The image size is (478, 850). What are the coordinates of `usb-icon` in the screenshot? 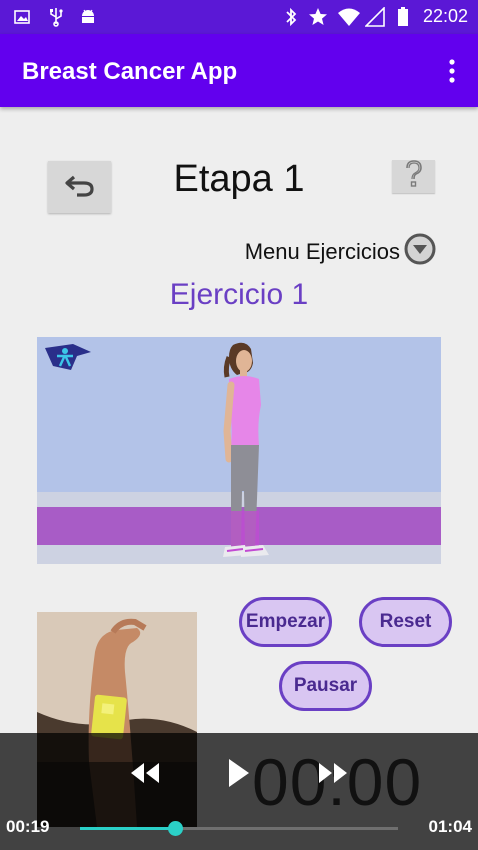 It's located at (56, 17).